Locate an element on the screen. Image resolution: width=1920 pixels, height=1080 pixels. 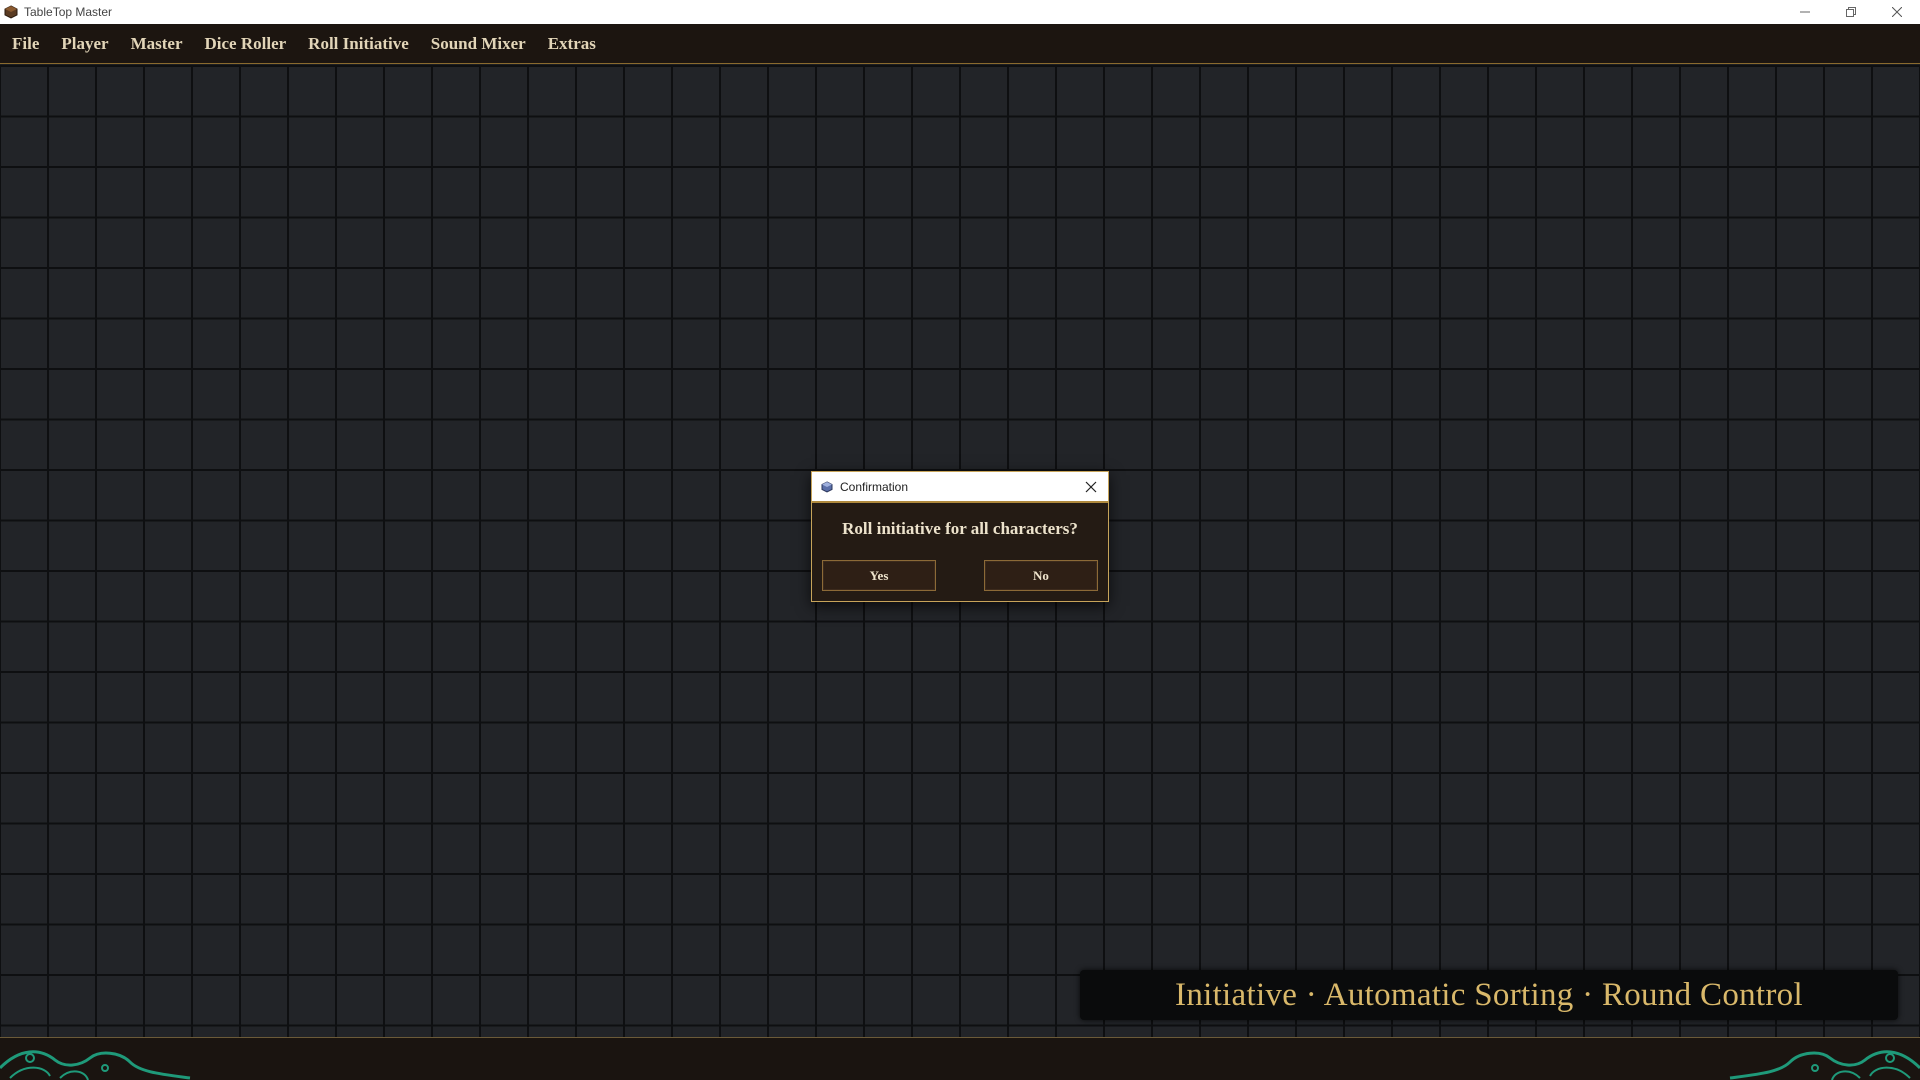
close-icon is located at coordinates (1897, 12).